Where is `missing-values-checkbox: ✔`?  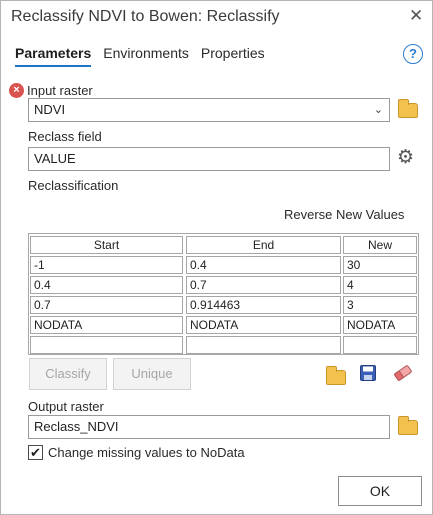
missing-values-checkbox: ✔ is located at coordinates (35, 452).